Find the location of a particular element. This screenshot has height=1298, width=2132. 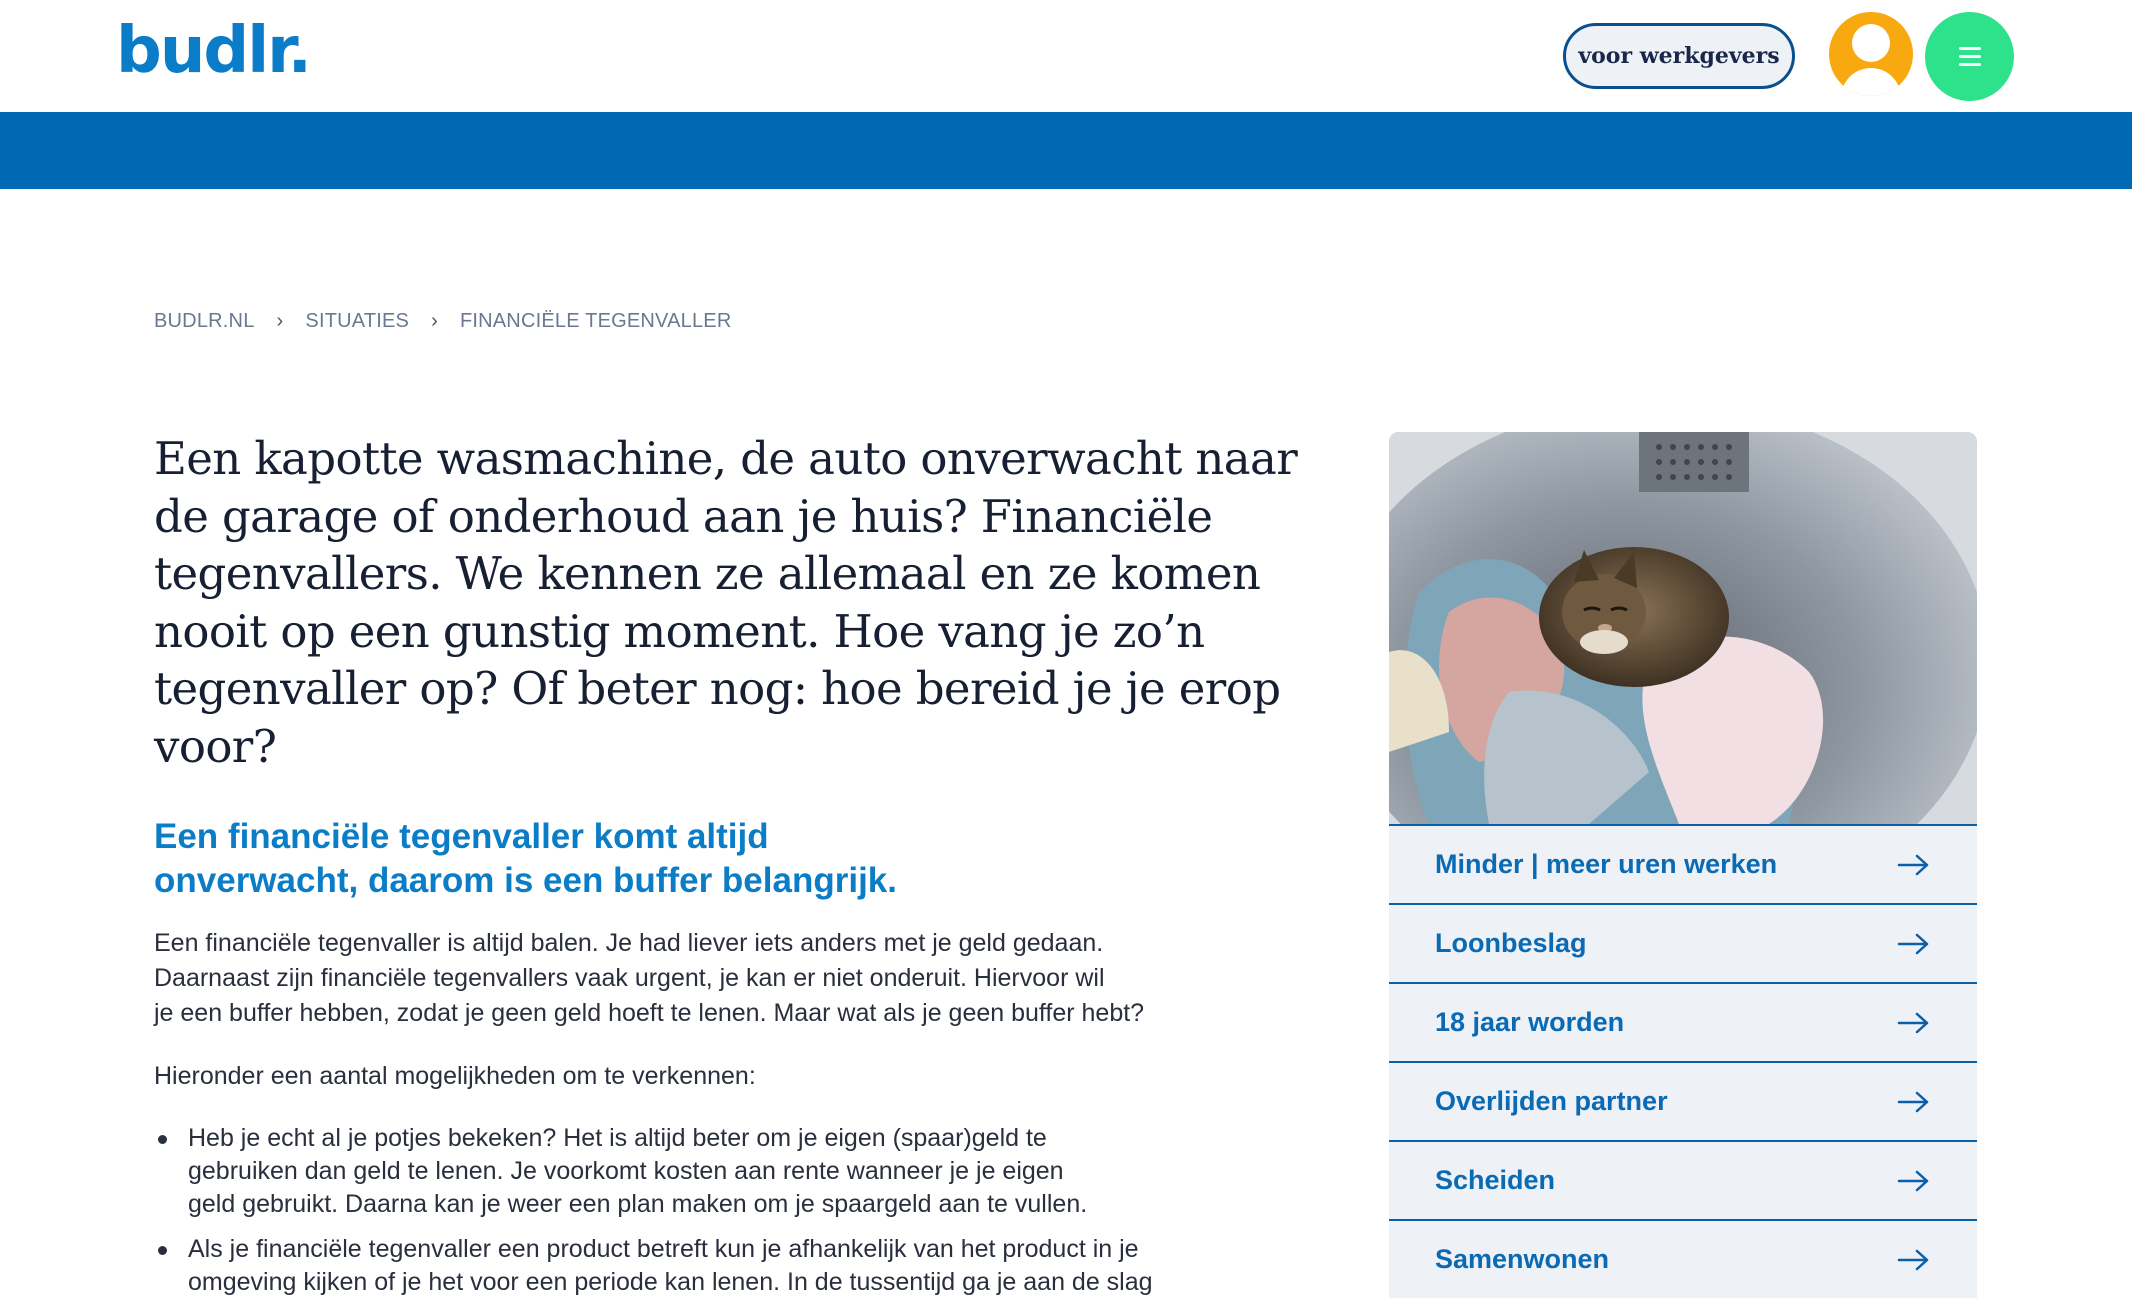

sidenav-item-samenwonen: Samenwonen is located at coordinates (1683, 1258).